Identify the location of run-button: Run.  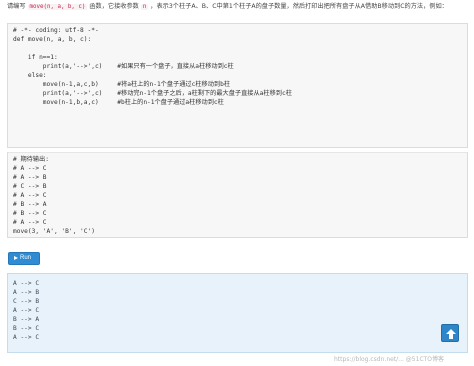
(24, 258).